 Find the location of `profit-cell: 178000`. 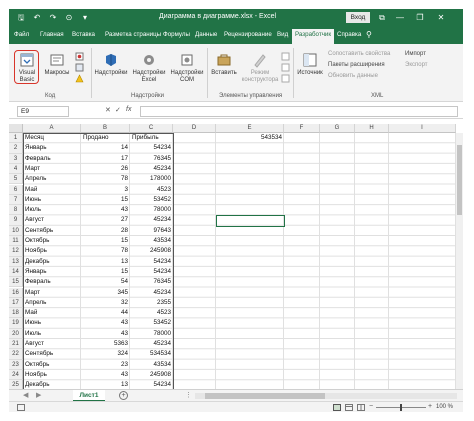

profit-cell: 178000 is located at coordinates (151, 179).